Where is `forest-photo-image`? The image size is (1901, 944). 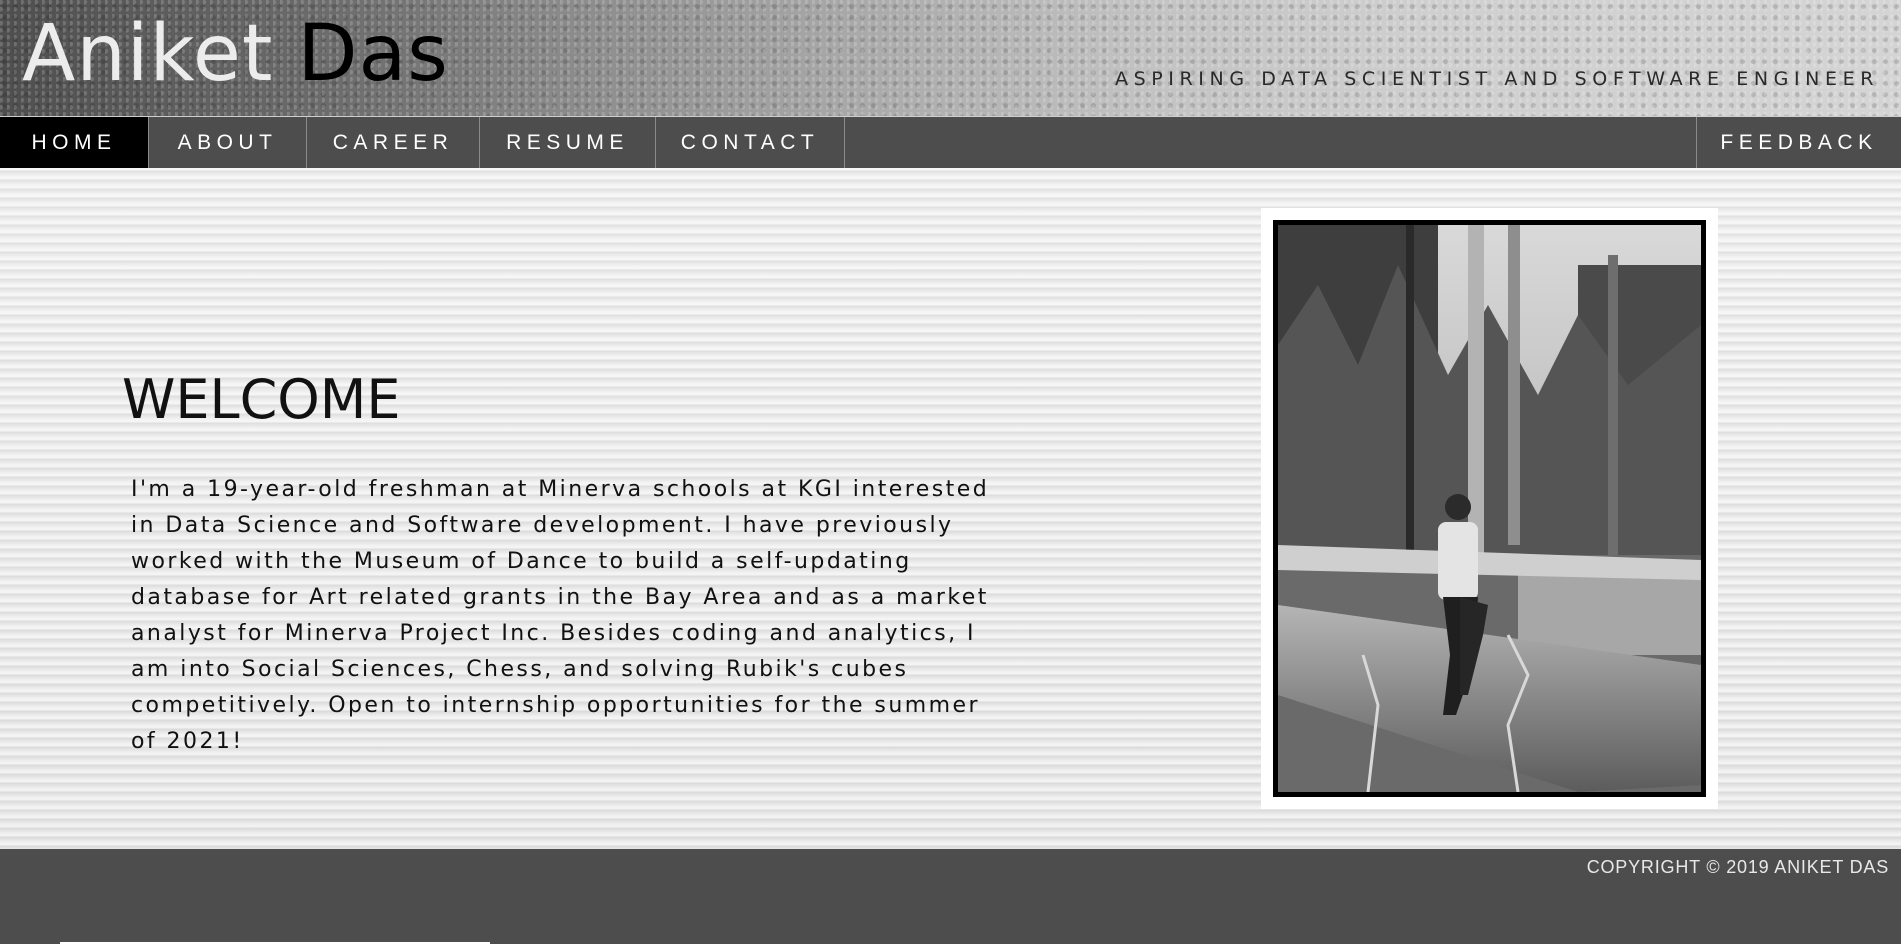 forest-photo-image is located at coordinates (1489, 508).